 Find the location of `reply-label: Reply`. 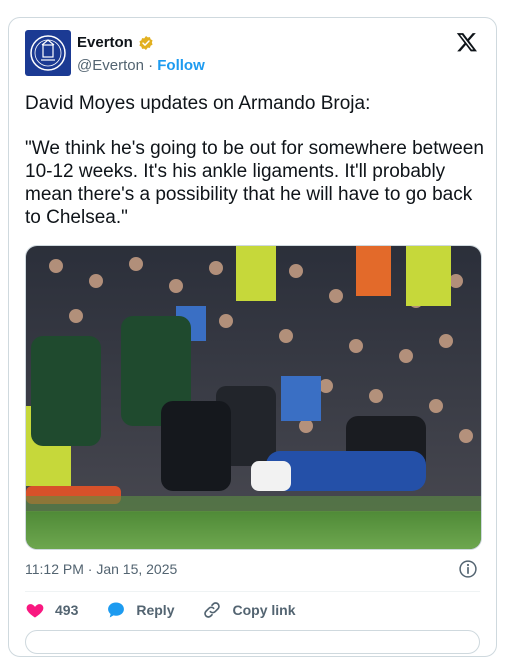

reply-label: Reply is located at coordinates (155, 610).